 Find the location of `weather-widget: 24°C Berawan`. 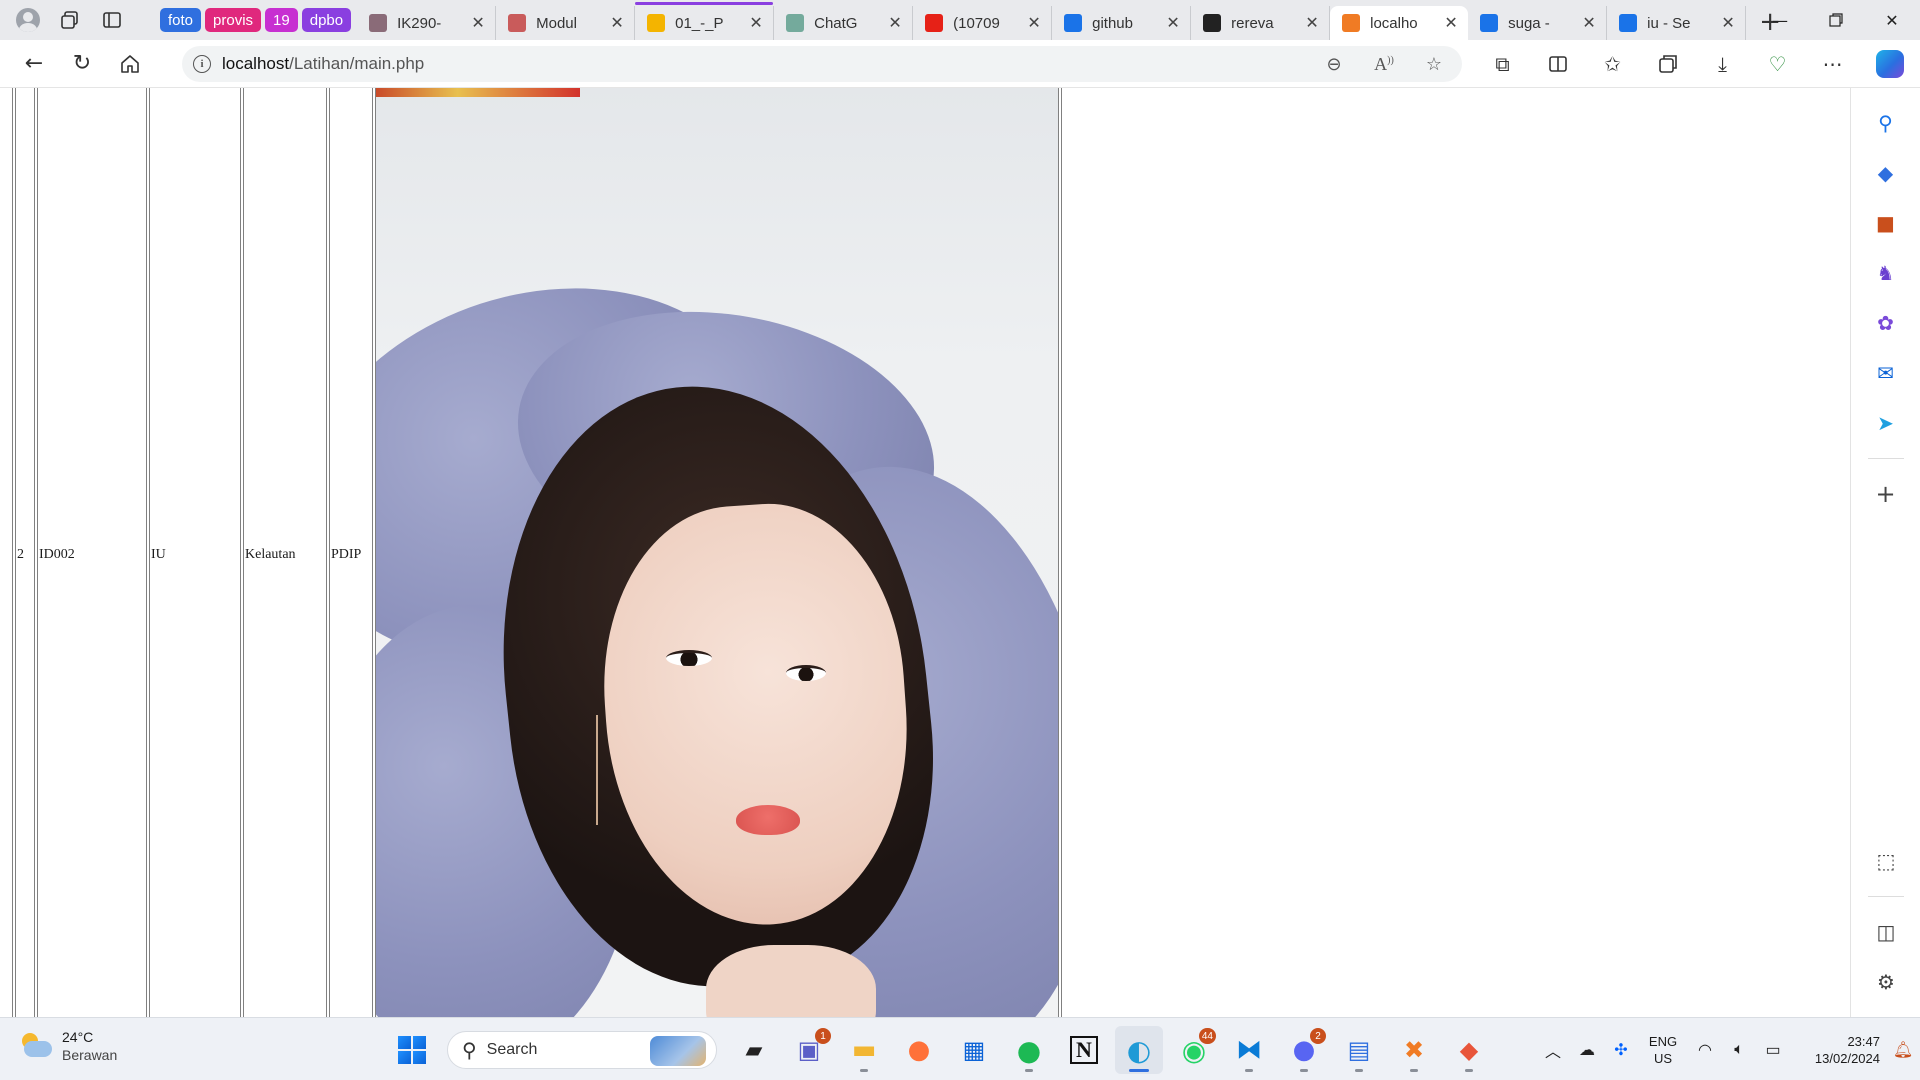

weather-widget: 24°C Berawan is located at coordinates (67, 1046).